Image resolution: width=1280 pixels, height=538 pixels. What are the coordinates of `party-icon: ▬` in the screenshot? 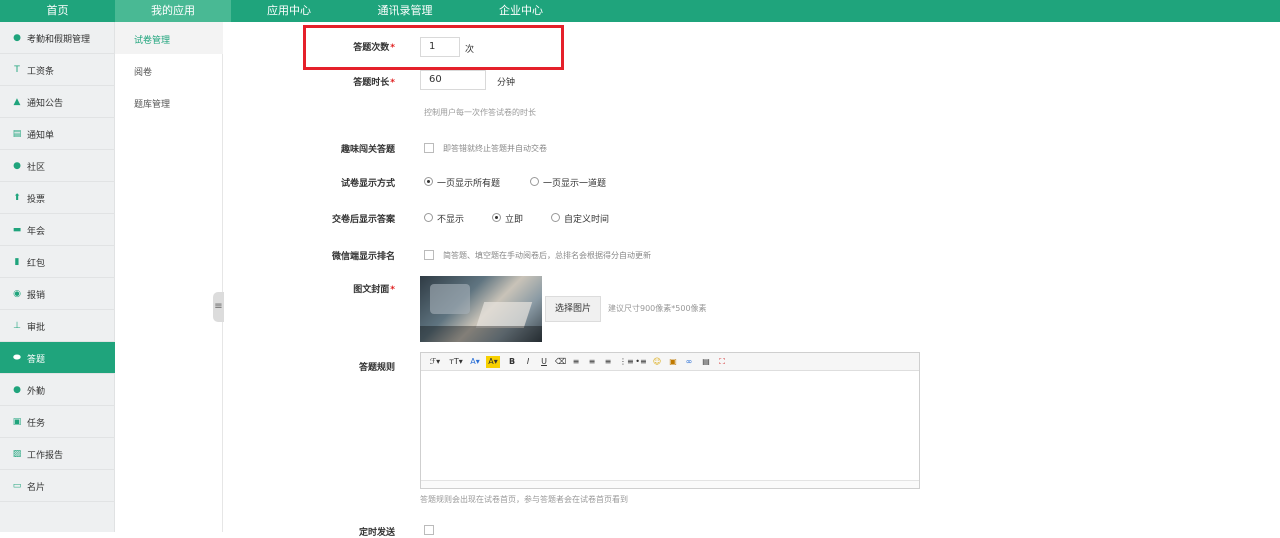 It's located at (17, 230).